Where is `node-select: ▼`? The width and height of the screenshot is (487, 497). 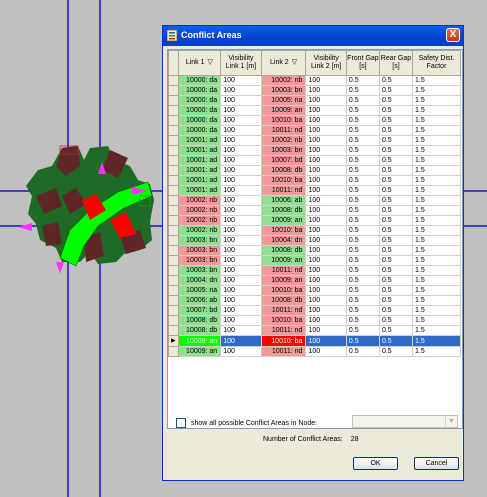
node-select: ▼ is located at coordinates (405, 421).